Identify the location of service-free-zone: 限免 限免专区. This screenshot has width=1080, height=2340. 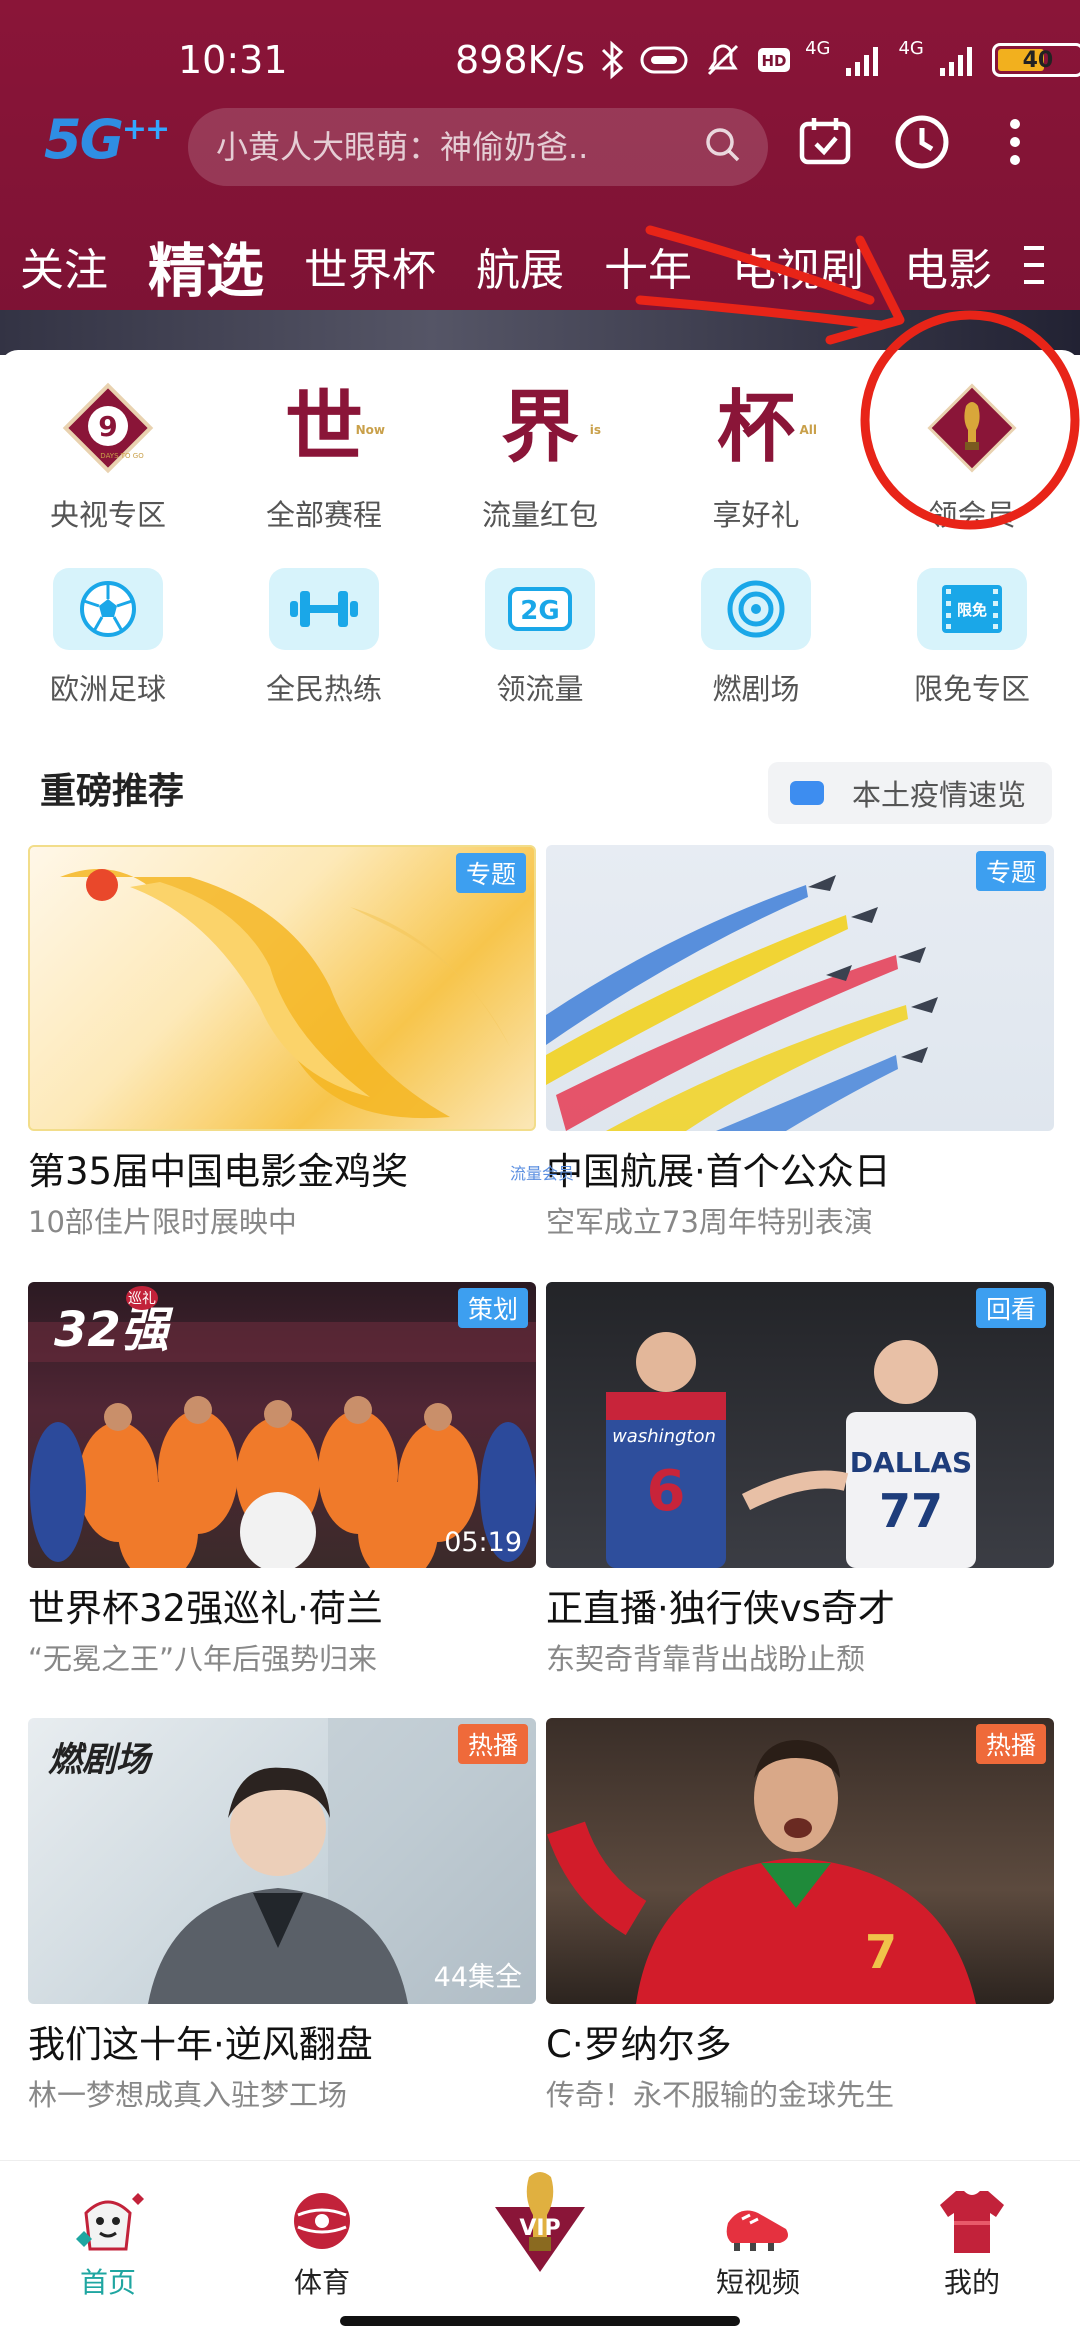
(972, 638).